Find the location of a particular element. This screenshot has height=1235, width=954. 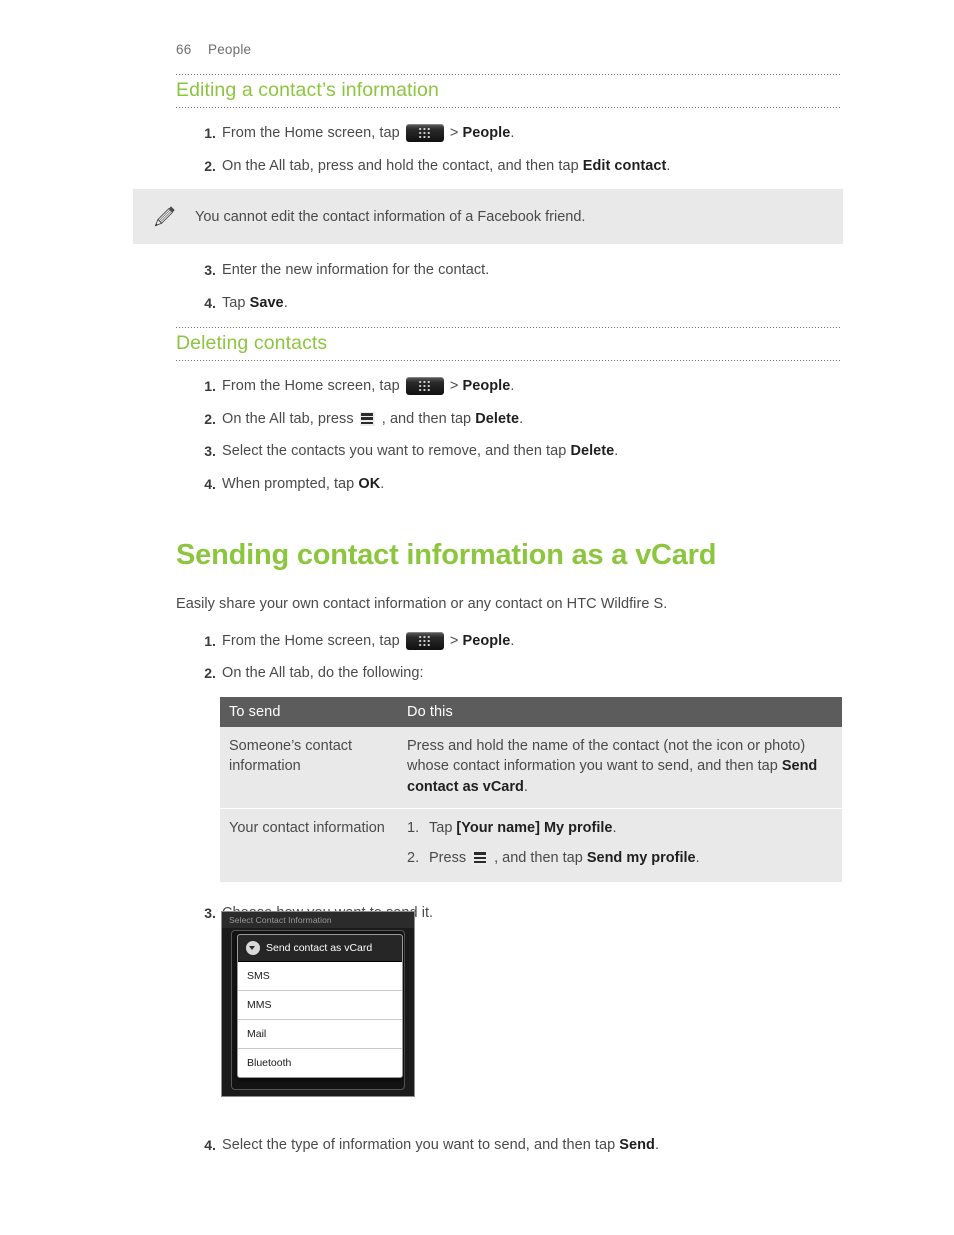

inner-step-item: 2. Press , and then tap Send my profile. is located at coordinates (618, 858).